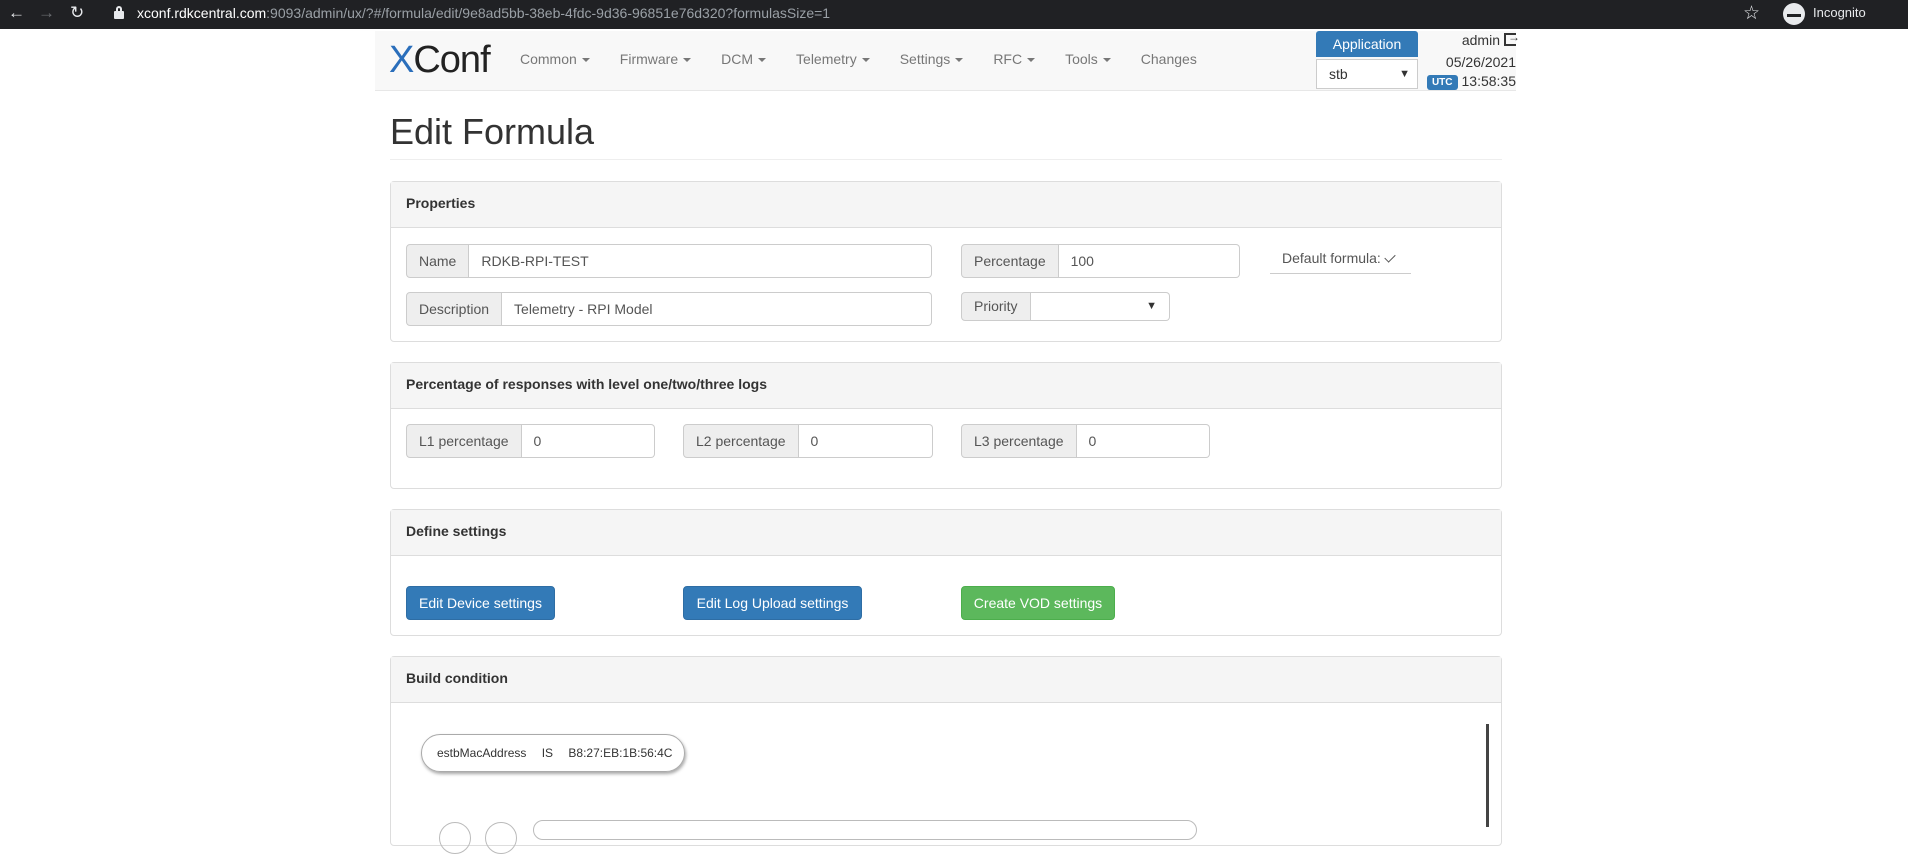 This screenshot has width=1908, height=854. What do you see at coordinates (119, 12) in the screenshot?
I see `lock-icon` at bounding box center [119, 12].